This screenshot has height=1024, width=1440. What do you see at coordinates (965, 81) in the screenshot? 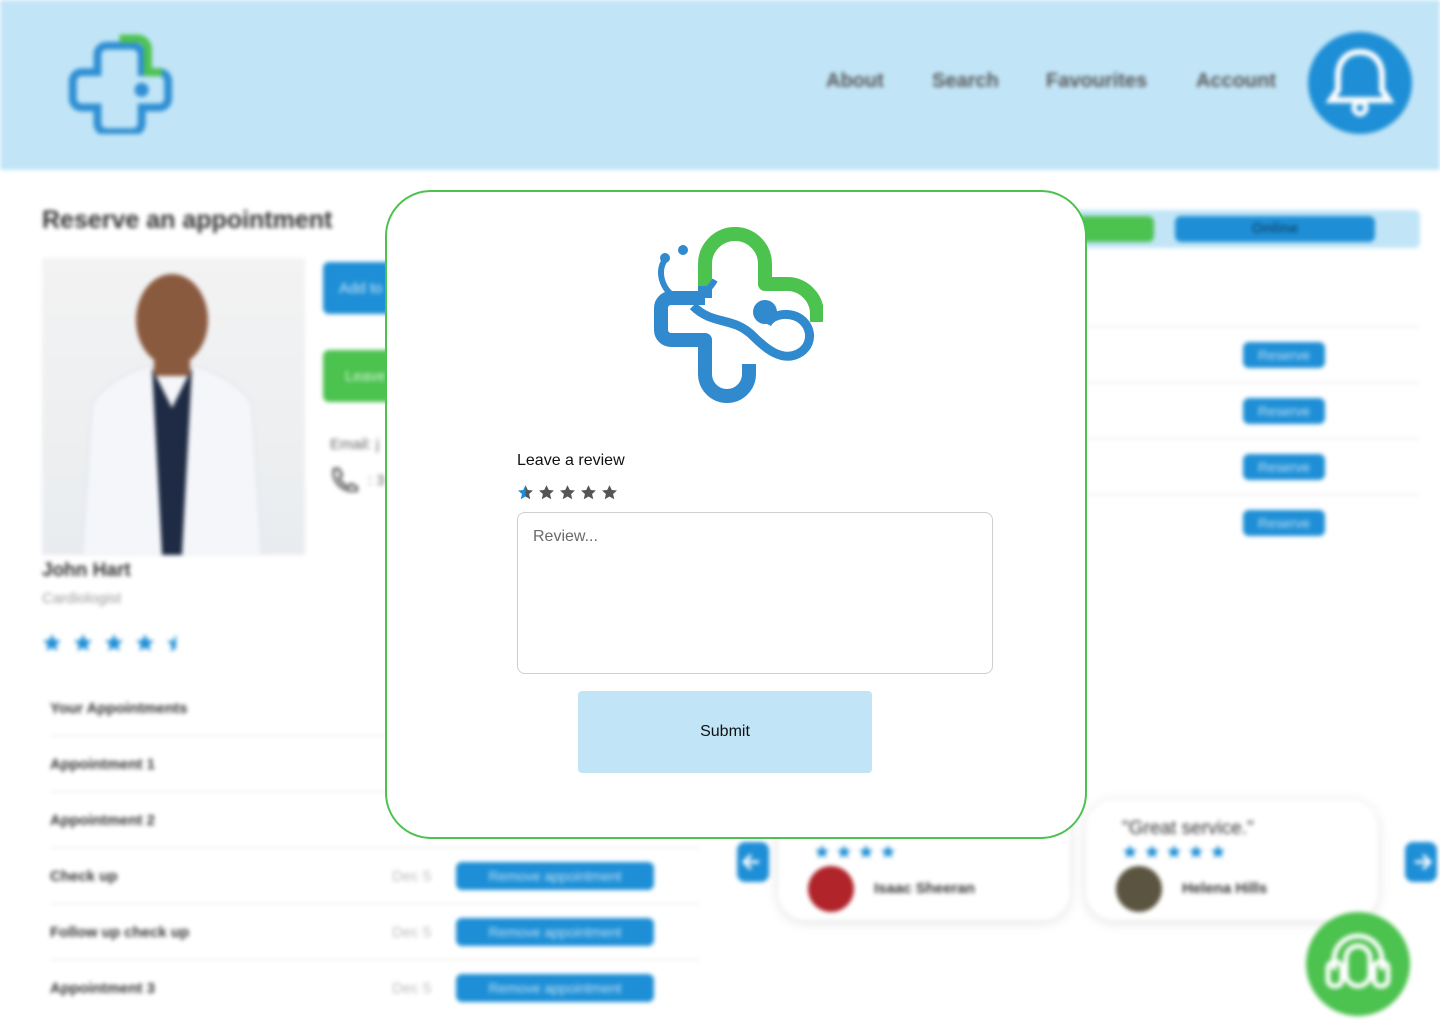
I see `nav-search: Search` at bounding box center [965, 81].